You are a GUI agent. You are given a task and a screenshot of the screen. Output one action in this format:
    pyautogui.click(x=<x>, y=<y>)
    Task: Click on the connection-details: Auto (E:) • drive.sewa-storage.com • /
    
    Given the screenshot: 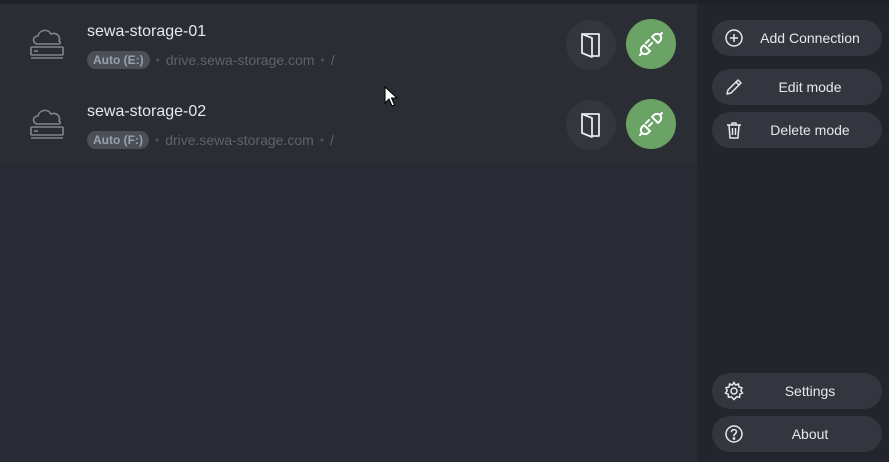 What is the action you would take?
    pyautogui.click(x=211, y=60)
    